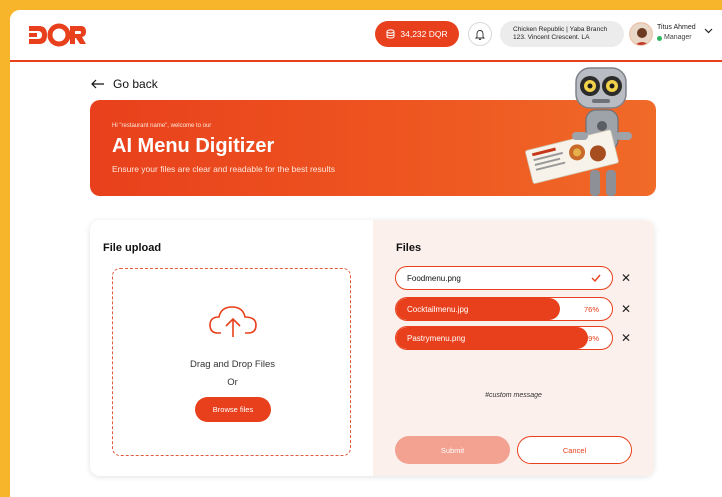 The height and width of the screenshot is (497, 722). I want to click on or-separator: Or, so click(232, 382).